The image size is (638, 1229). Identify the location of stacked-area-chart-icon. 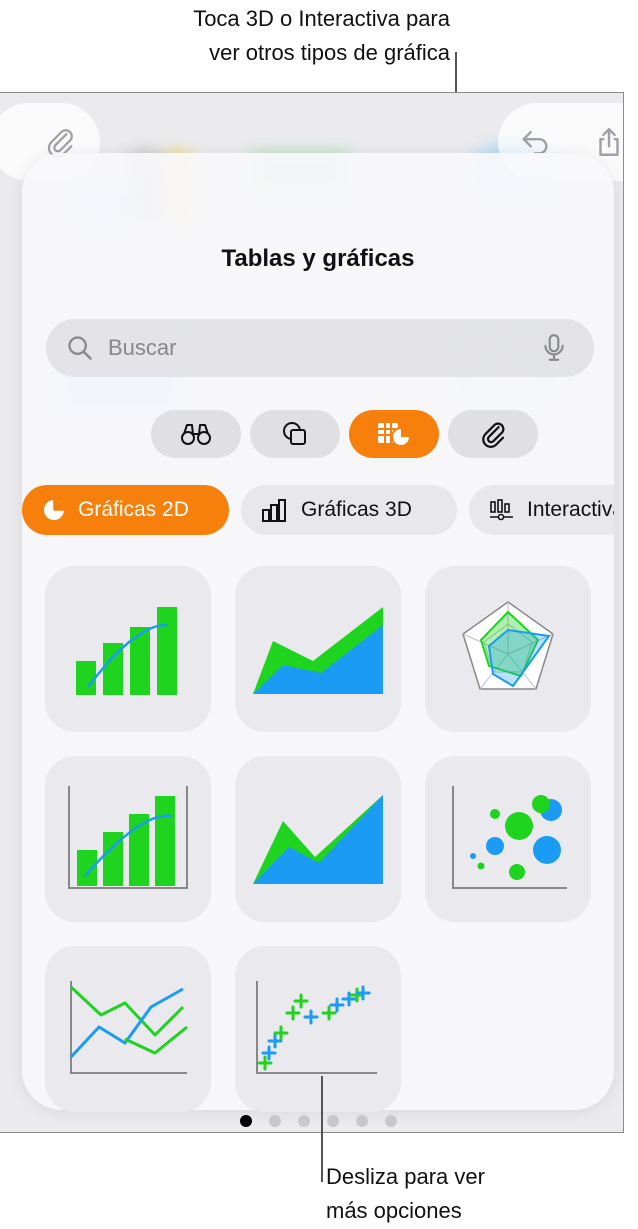
(318, 650).